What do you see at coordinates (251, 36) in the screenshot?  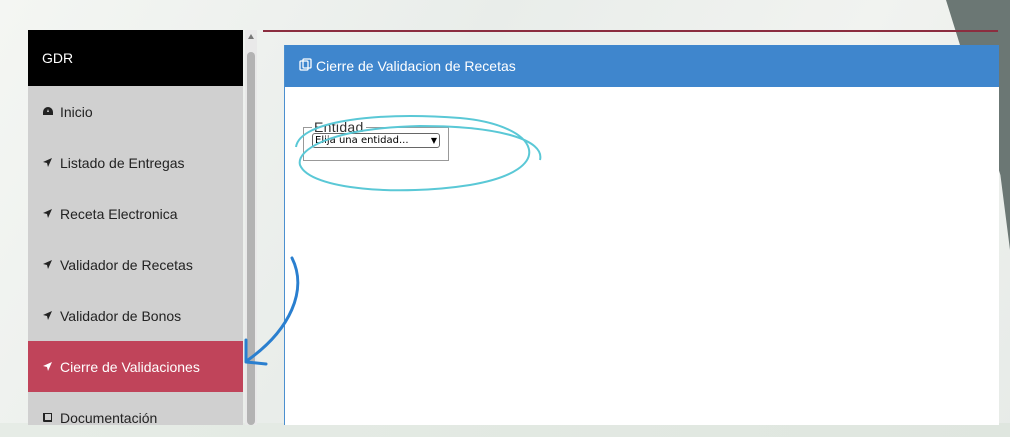 I see `scroll-up-icon` at bounding box center [251, 36].